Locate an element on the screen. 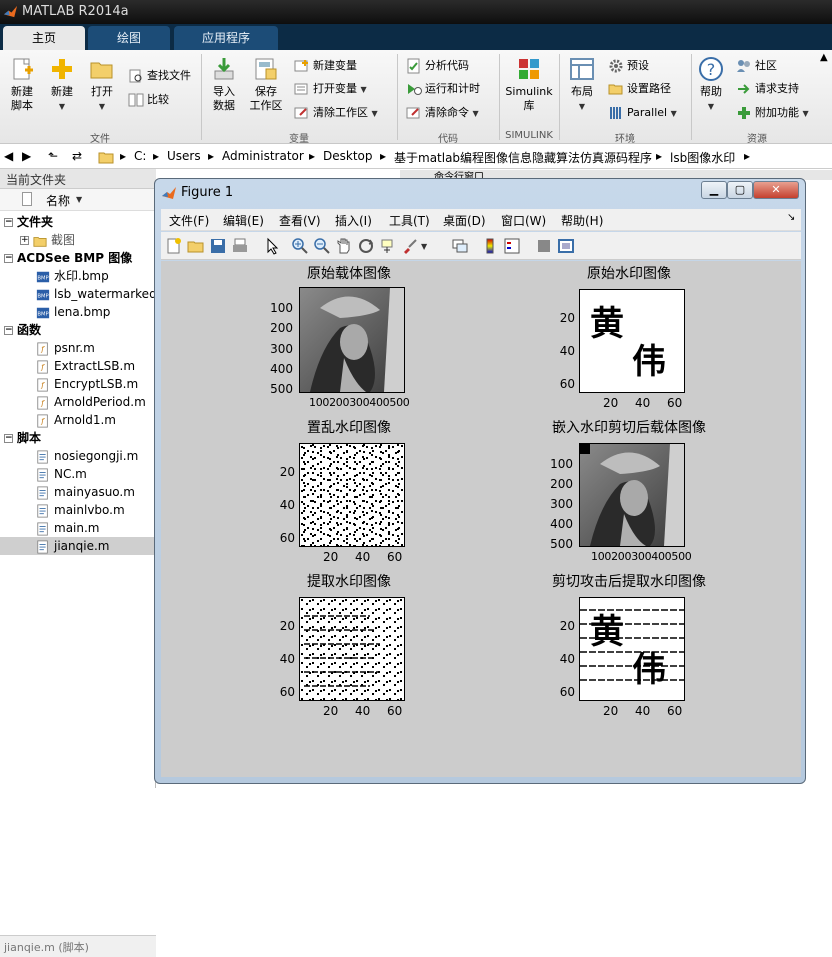  list-item: mainlvbo.m is located at coordinates (78, 510).